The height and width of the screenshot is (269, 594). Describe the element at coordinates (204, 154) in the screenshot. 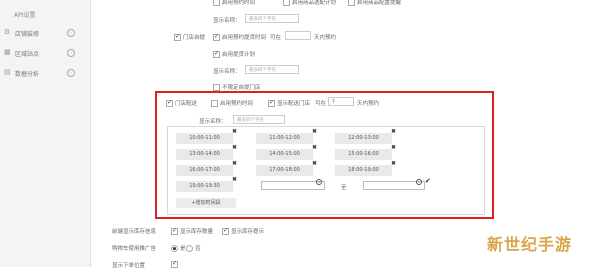

I see `time-slot: 13:00-14:00` at that location.